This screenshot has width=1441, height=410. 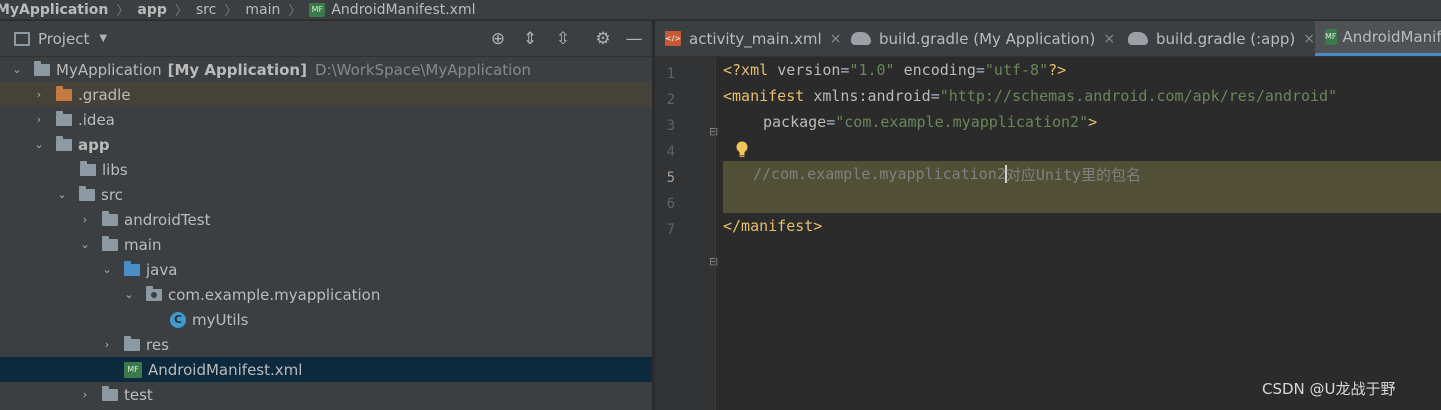 What do you see at coordinates (220, 319) in the screenshot?
I see `tree-item-label: myUtils` at bounding box center [220, 319].